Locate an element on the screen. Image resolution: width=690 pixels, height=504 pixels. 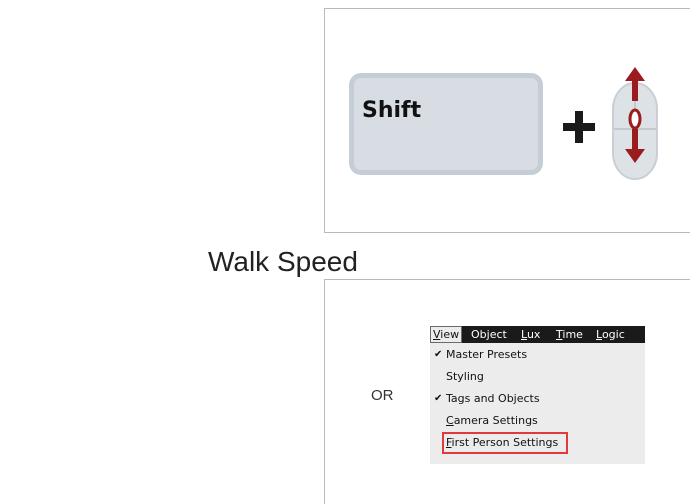
menu-item-camera-settings: Camera Settings is located at coordinates (537, 421).